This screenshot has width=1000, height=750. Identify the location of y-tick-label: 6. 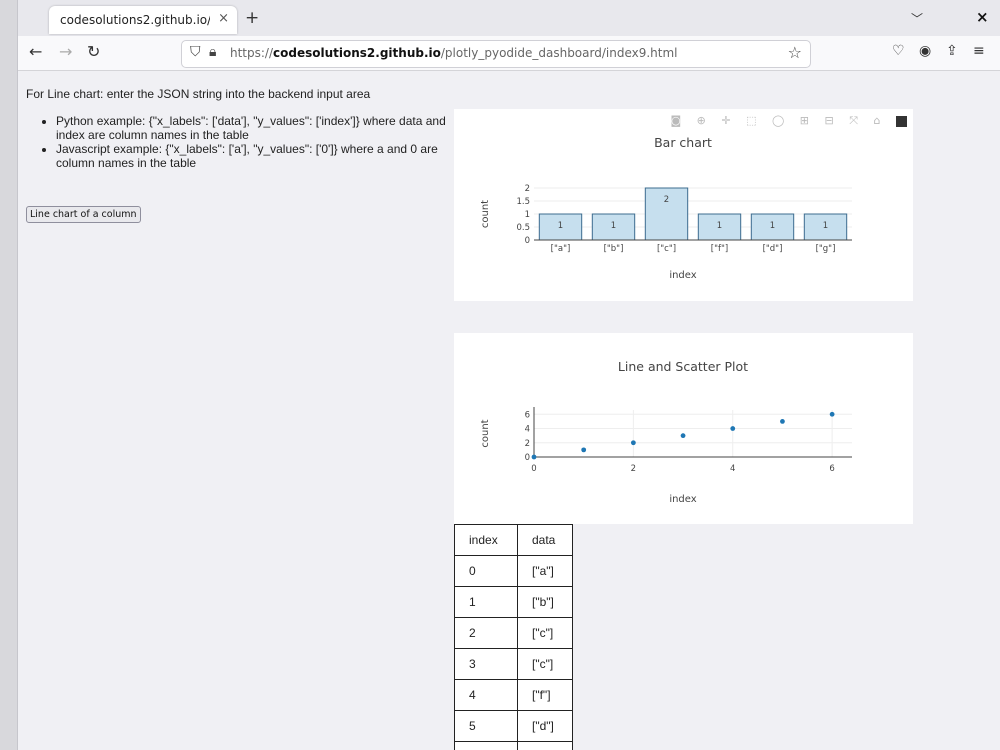
(527, 415).